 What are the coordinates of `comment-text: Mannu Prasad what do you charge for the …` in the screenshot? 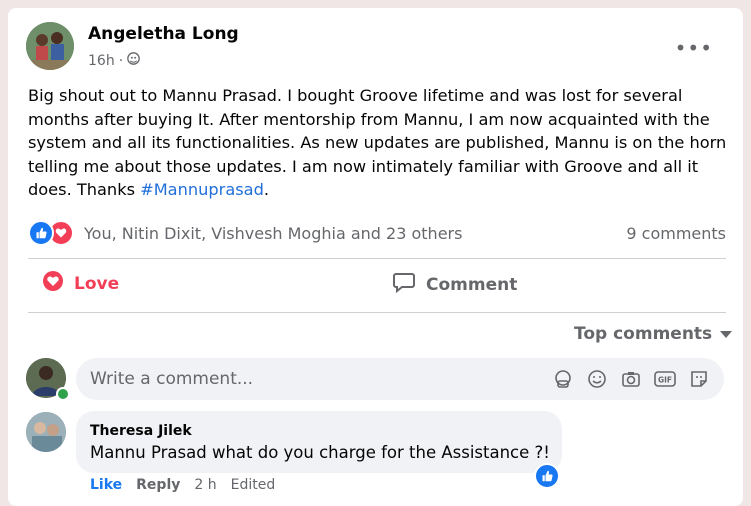 It's located at (320, 452).